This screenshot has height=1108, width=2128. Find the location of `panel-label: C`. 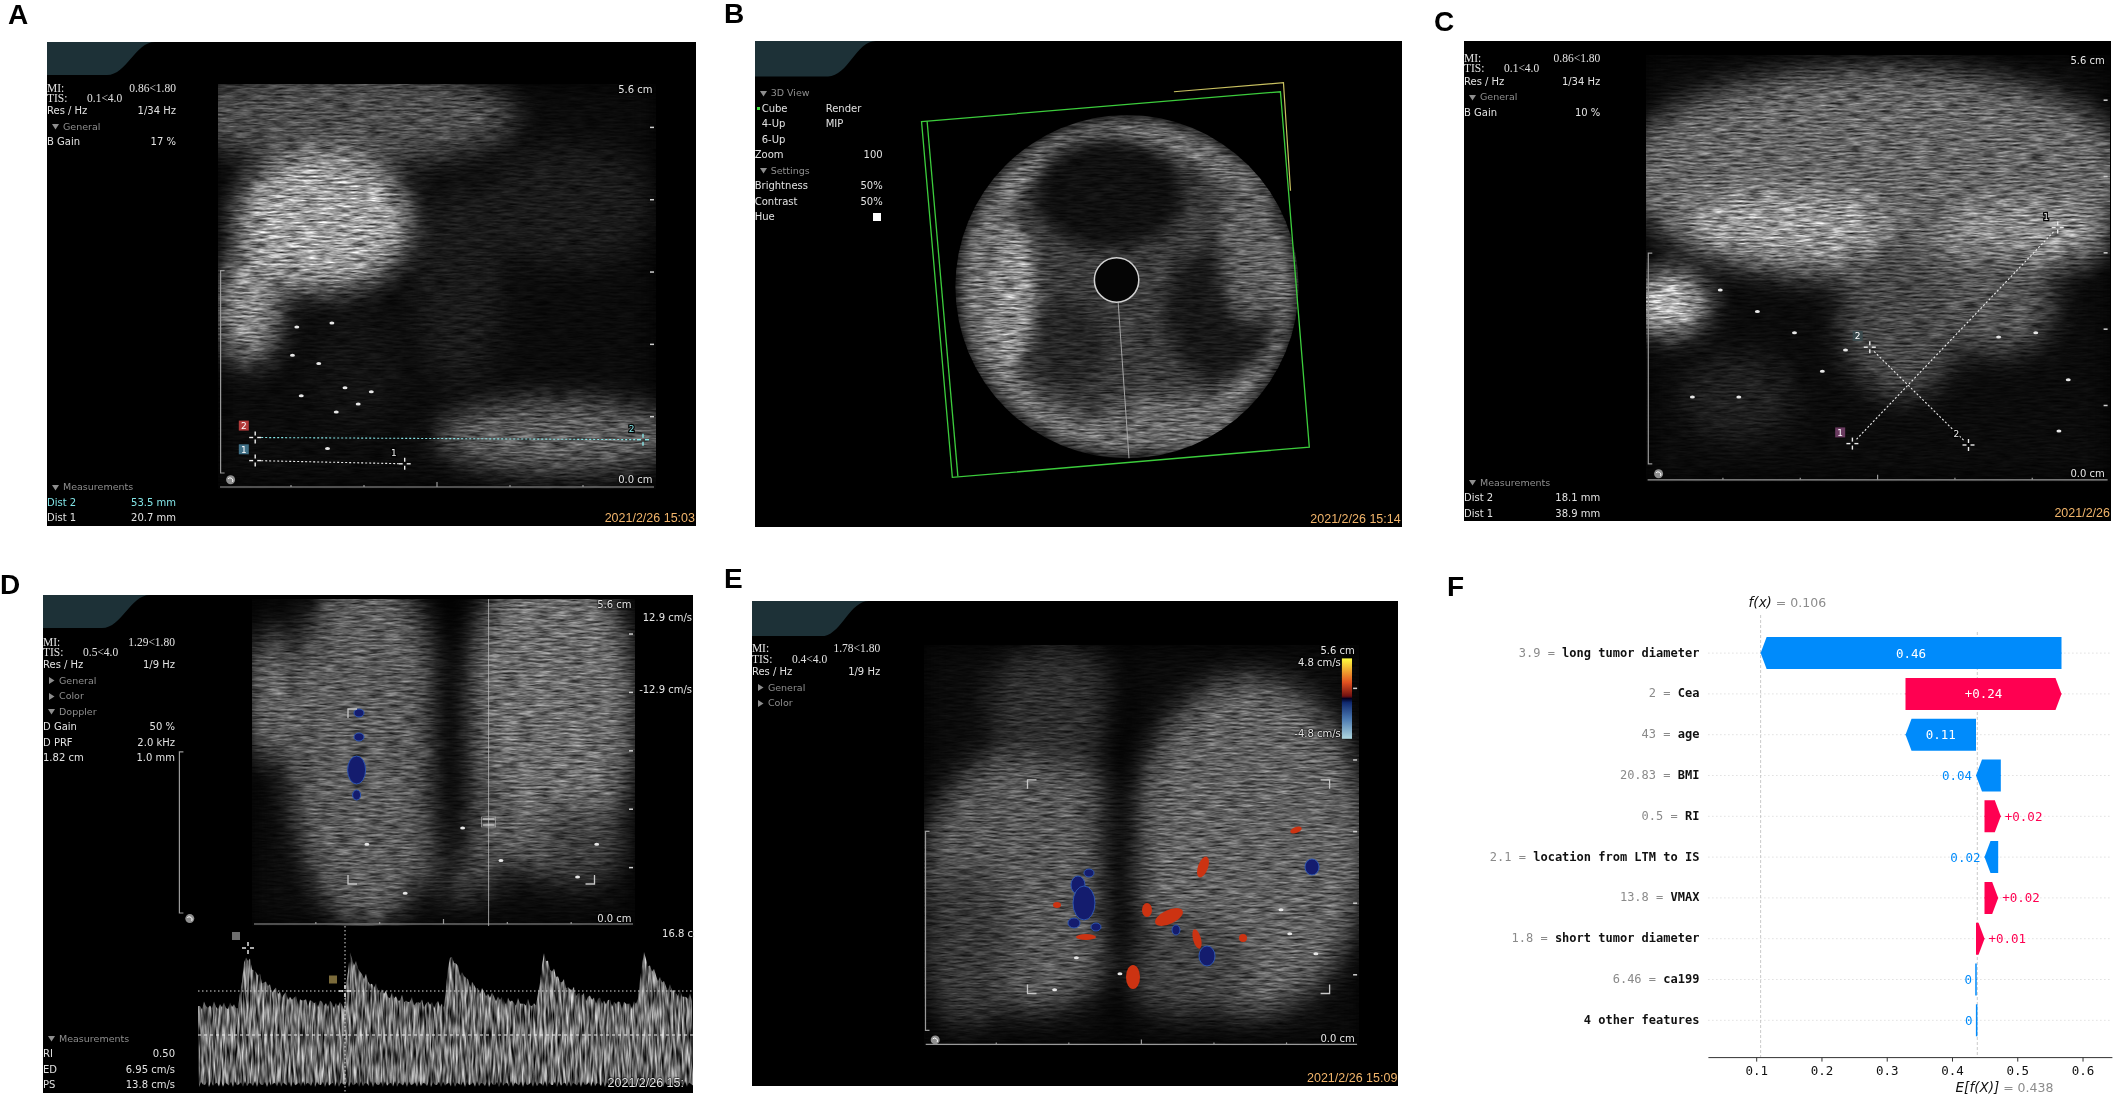

panel-label: C is located at coordinates (1444, 22).